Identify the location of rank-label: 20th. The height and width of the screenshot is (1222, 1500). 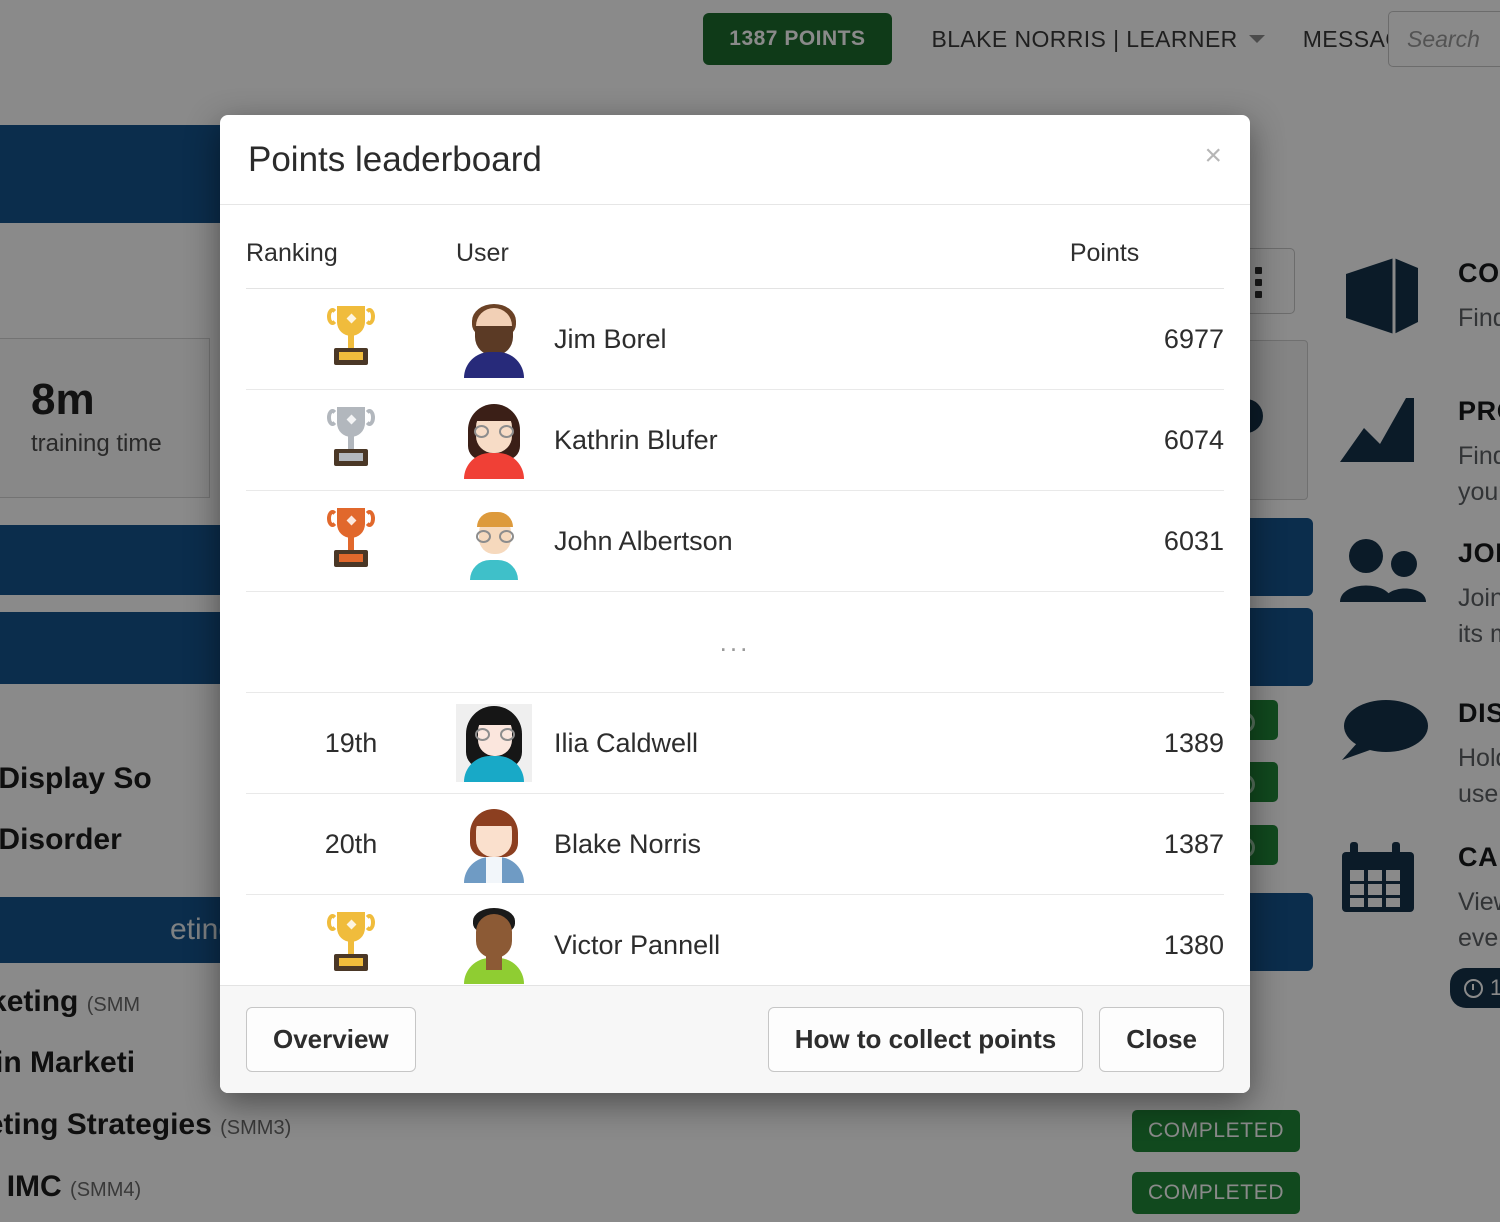
(351, 843).